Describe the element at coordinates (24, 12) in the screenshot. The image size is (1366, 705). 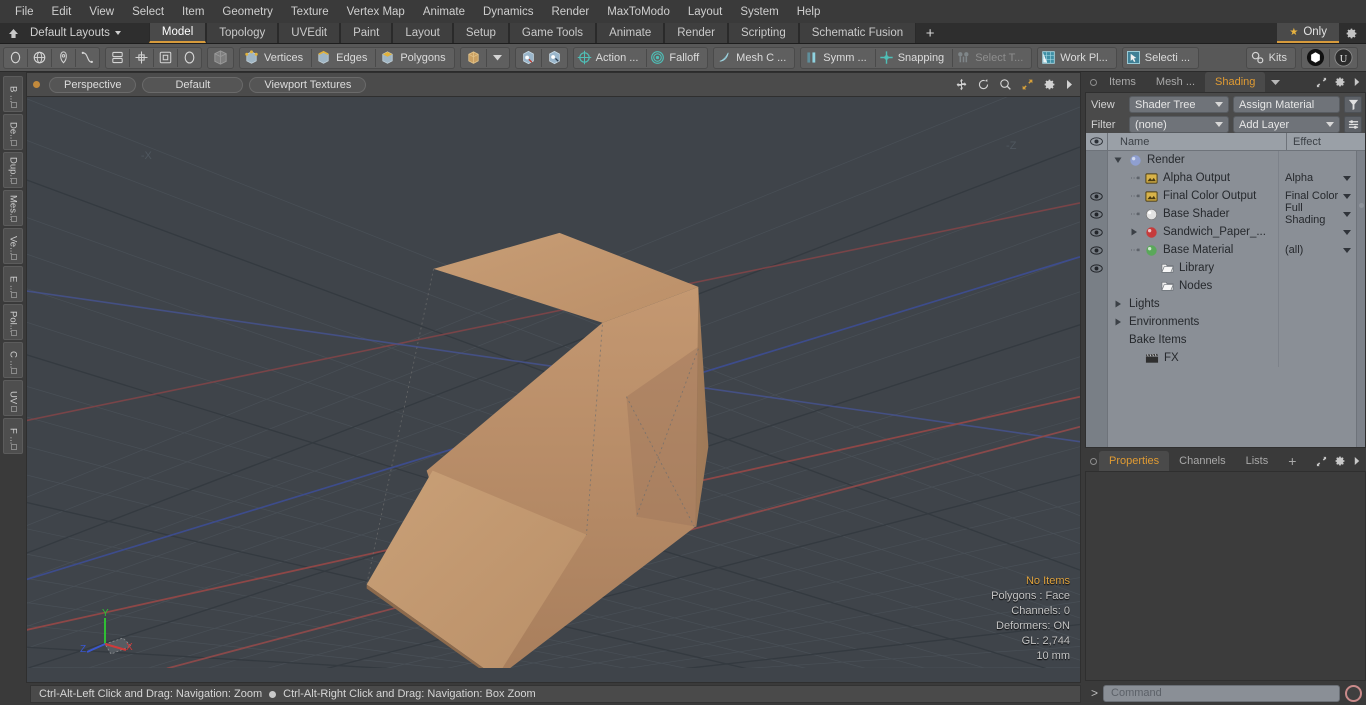
I see `menu-item-file: File` at that location.